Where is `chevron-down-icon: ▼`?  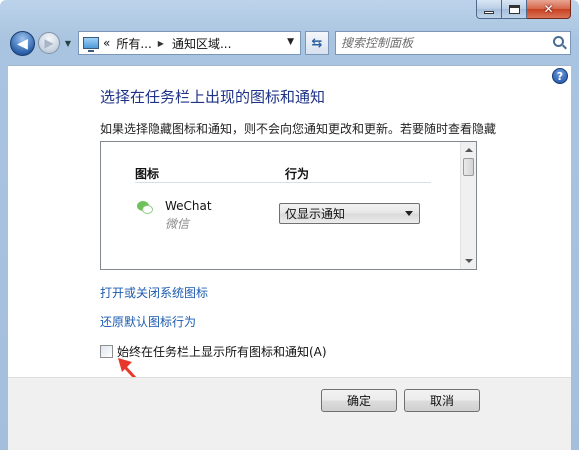
chevron-down-icon: ▼ is located at coordinates (68, 43).